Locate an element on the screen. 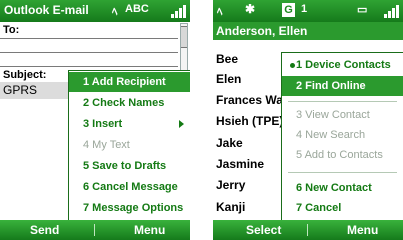 Image resolution: width=403 pixels, height=240 pixels. status-number: 1 is located at coordinates (304, 9).